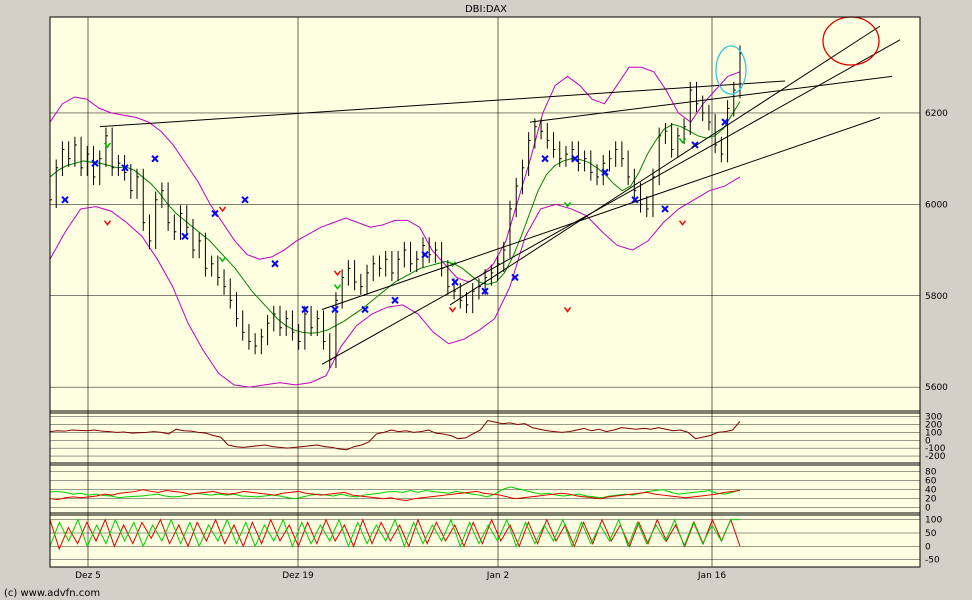 The width and height of the screenshot is (972, 600). What do you see at coordinates (711, 576) in the screenshot?
I see `x-tick-label: Jan 16` at bounding box center [711, 576].